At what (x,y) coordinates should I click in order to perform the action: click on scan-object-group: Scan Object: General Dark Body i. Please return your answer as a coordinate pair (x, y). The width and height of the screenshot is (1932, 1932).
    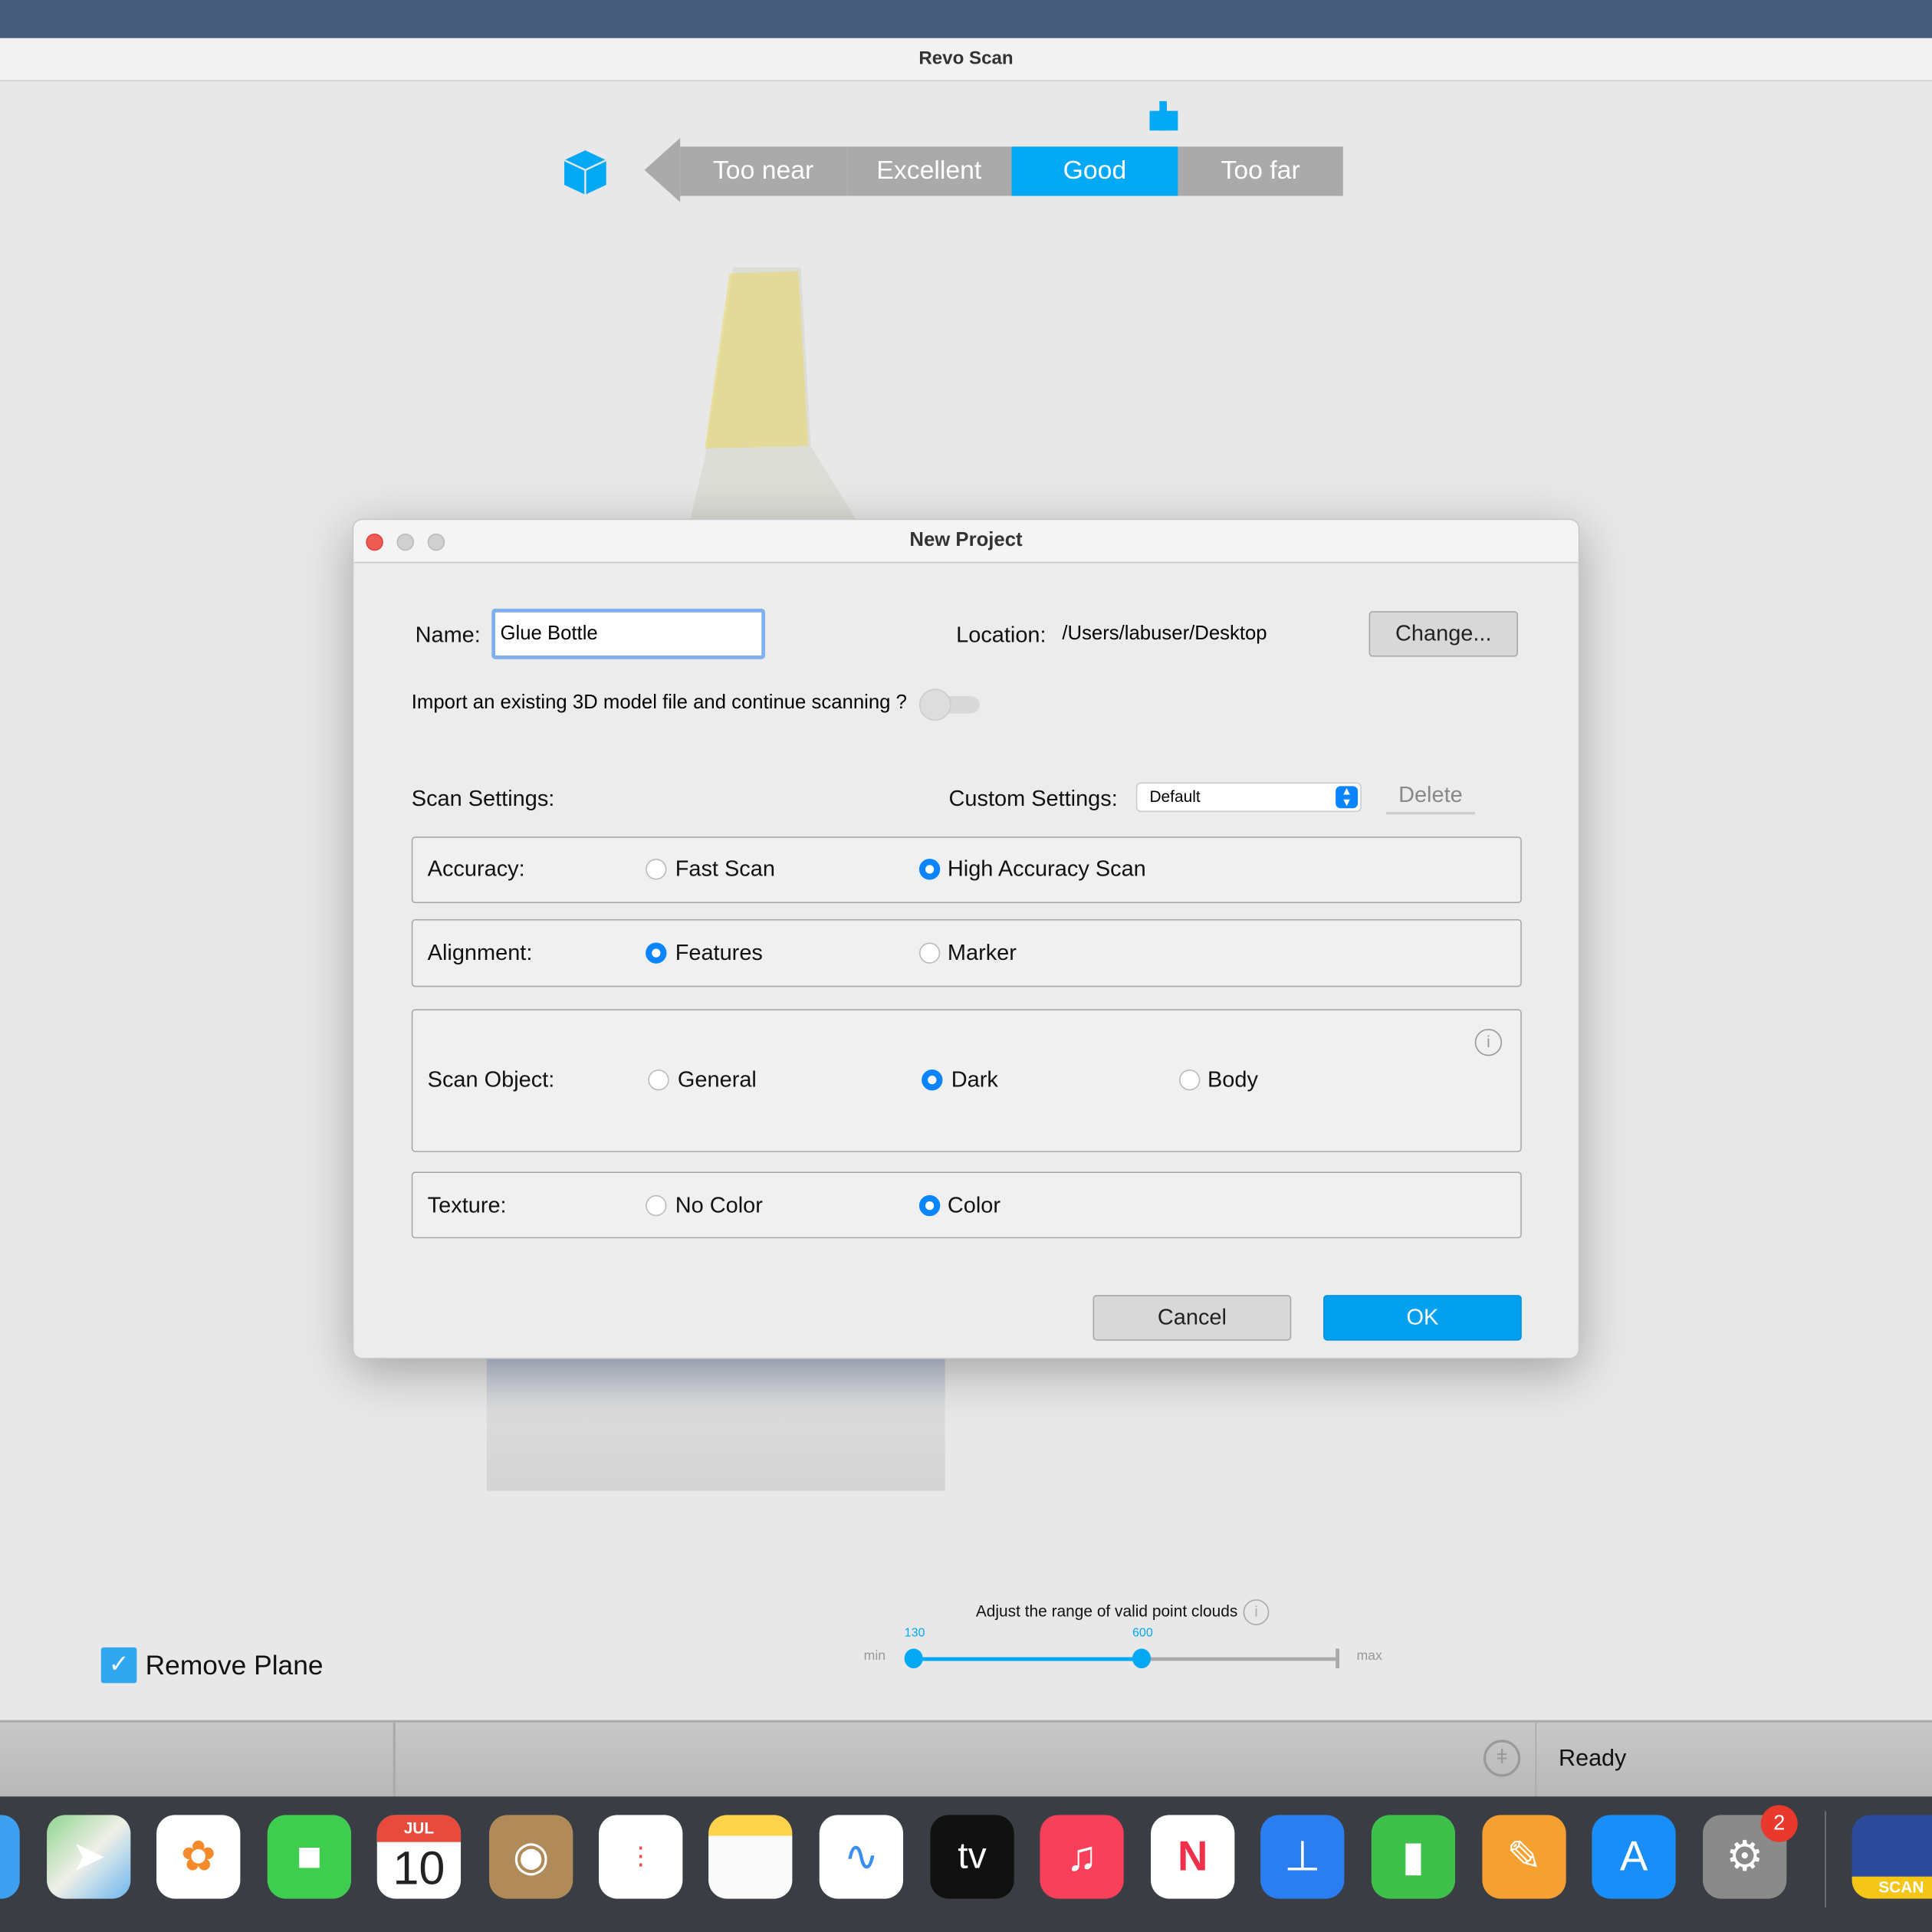
    Looking at the image, I should click on (967, 1080).